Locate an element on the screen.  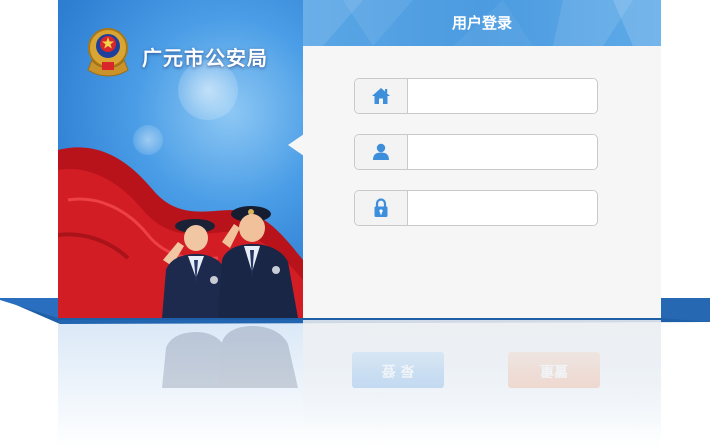
panel-pointer is located at coordinates (296, 145).